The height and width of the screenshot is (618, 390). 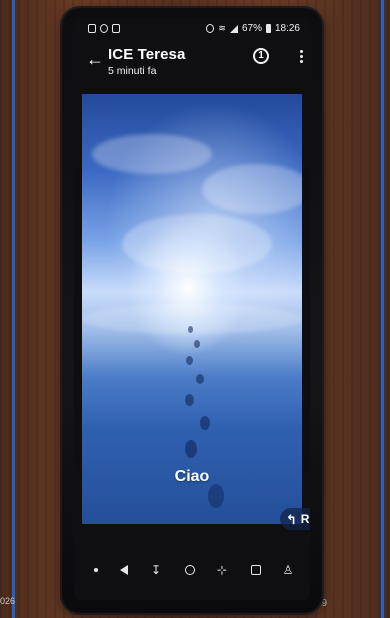 I want to click on nav-resize-icon: ⊹, so click(x=222, y=570).